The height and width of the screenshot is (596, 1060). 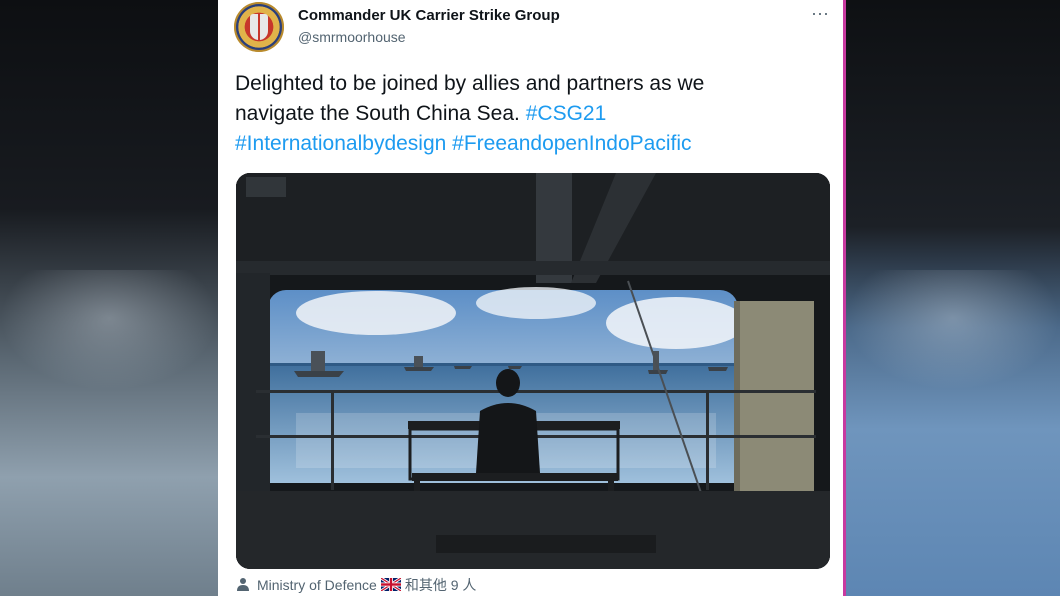 I want to click on tagged-people: Ministry of Defence 和其他 9 人, so click(x=356, y=585).